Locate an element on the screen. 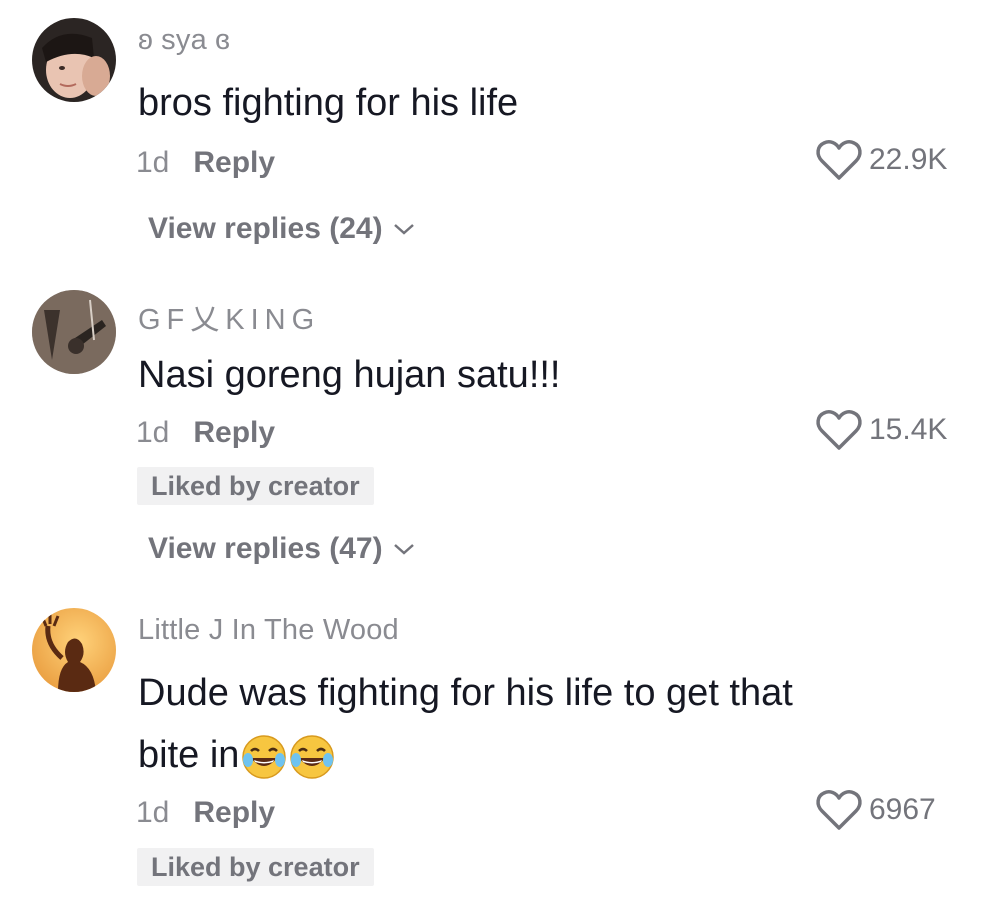  view-replies-label: View replies (47) is located at coordinates (265, 548).